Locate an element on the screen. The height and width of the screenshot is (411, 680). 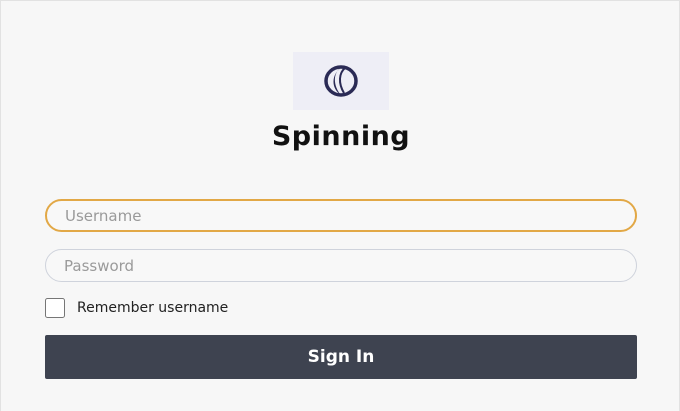
username-input is located at coordinates (341, 215).